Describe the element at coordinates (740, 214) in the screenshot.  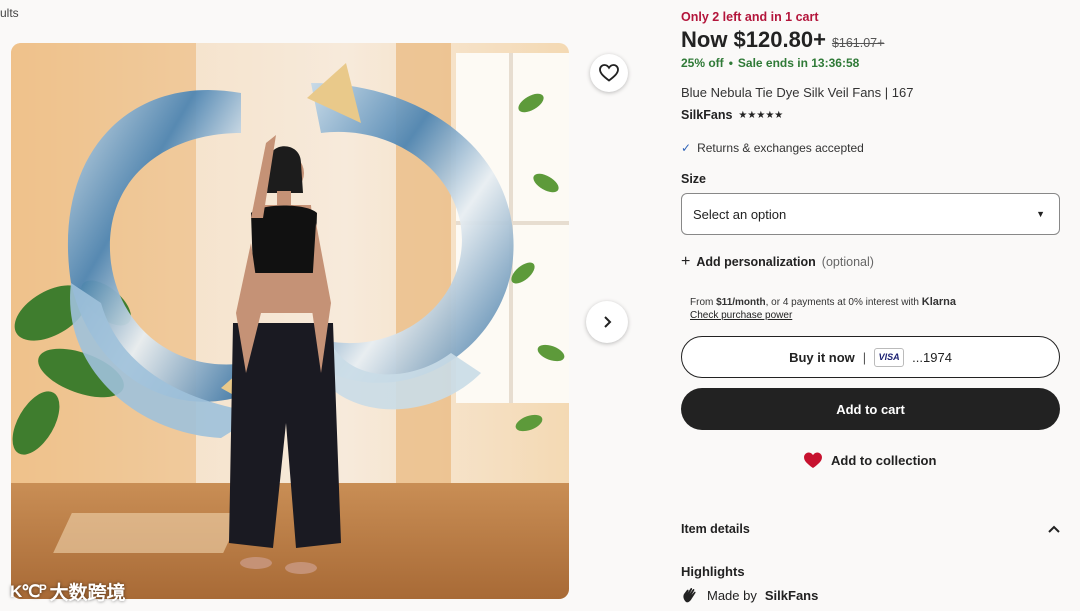
I see `size-select-value: Select an option` at that location.